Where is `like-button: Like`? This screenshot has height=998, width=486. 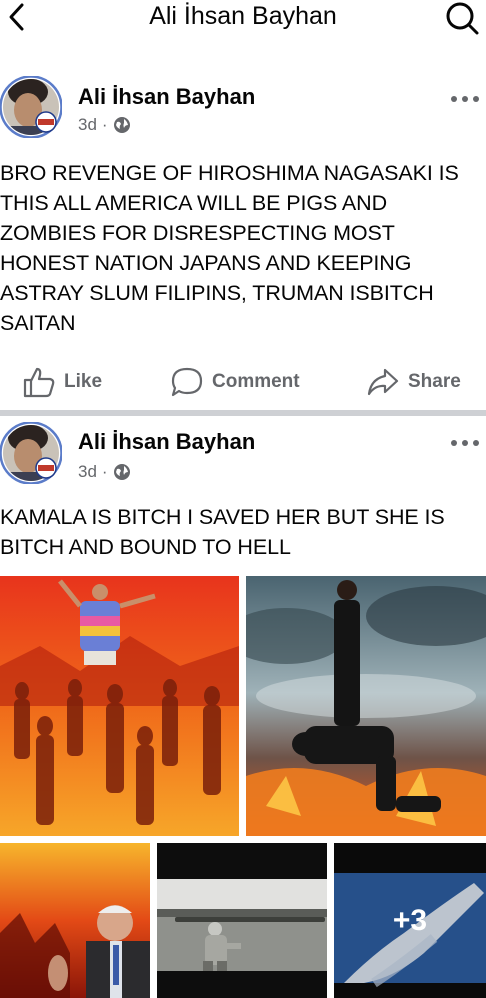
like-button: Like is located at coordinates (62, 382).